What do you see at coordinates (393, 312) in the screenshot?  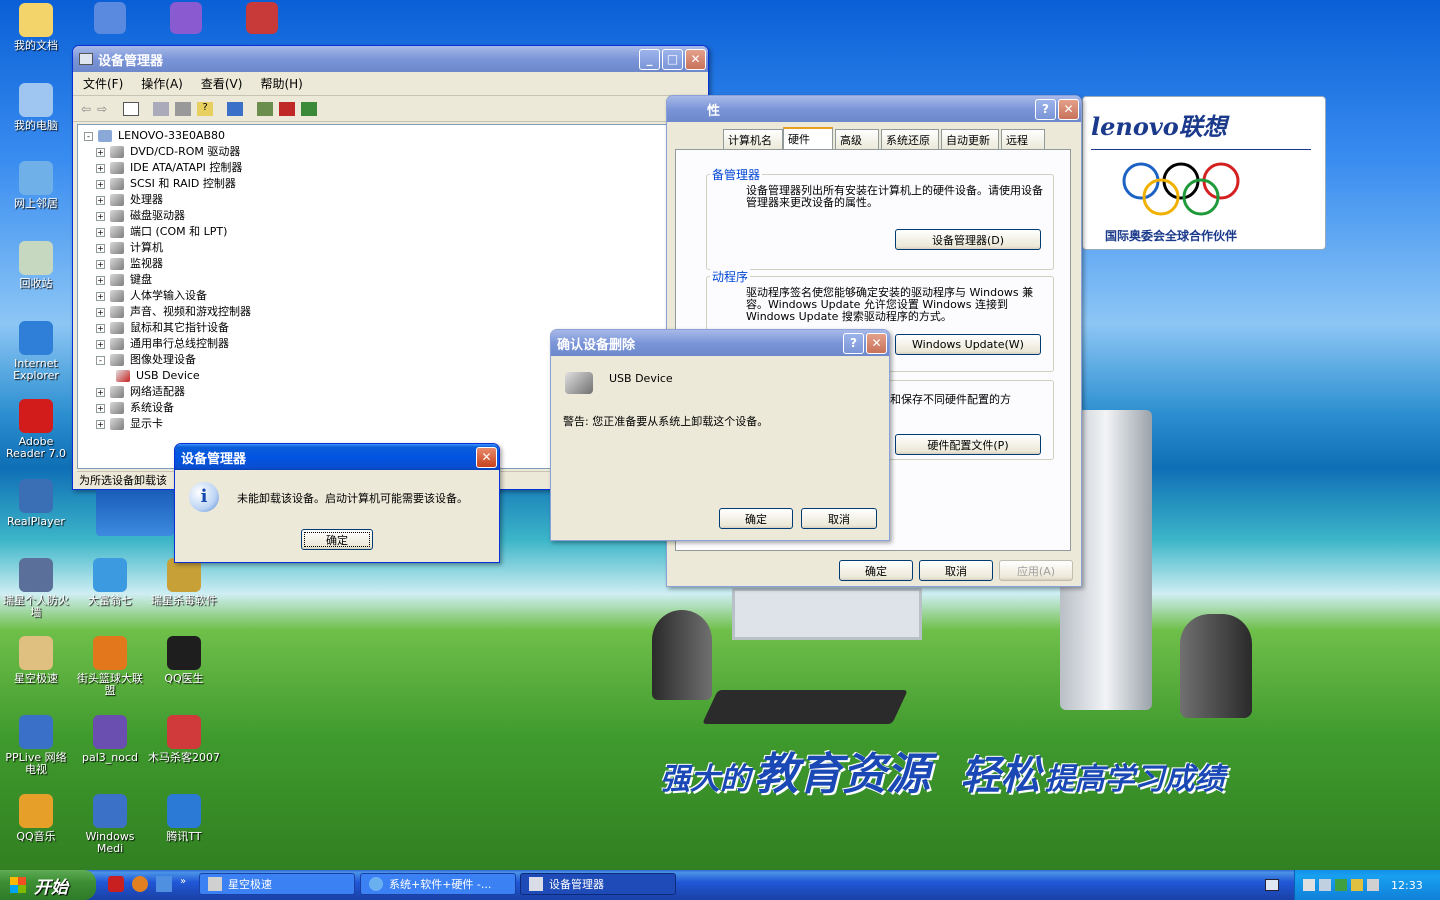 I see `tree-node: + 声音、视频和游戏控制器` at bounding box center [393, 312].